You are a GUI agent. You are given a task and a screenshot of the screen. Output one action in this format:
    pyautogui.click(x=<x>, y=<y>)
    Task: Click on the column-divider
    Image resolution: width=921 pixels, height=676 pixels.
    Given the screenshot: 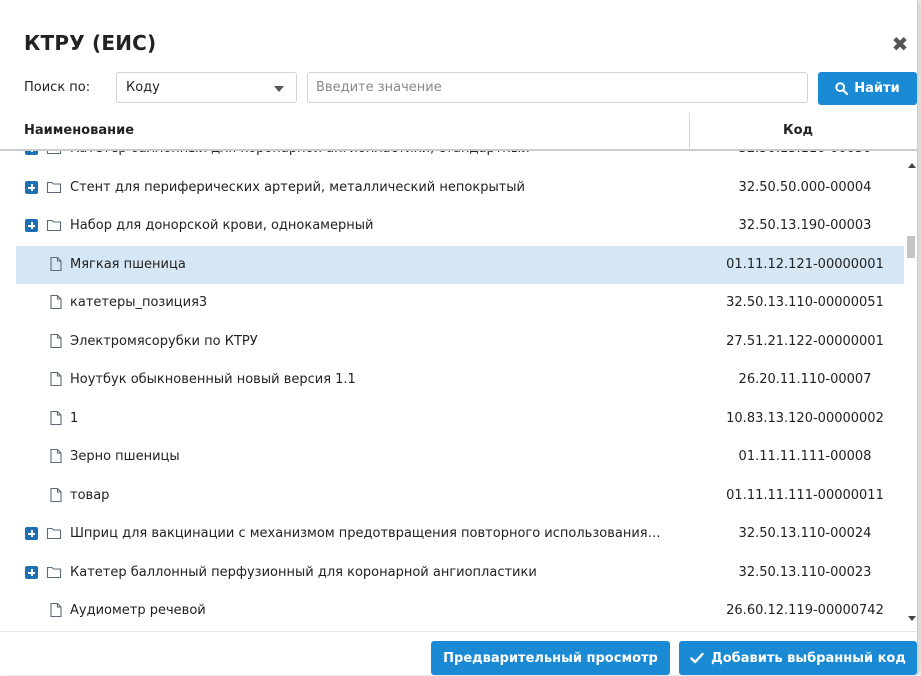 What is the action you would take?
    pyautogui.click(x=689, y=132)
    